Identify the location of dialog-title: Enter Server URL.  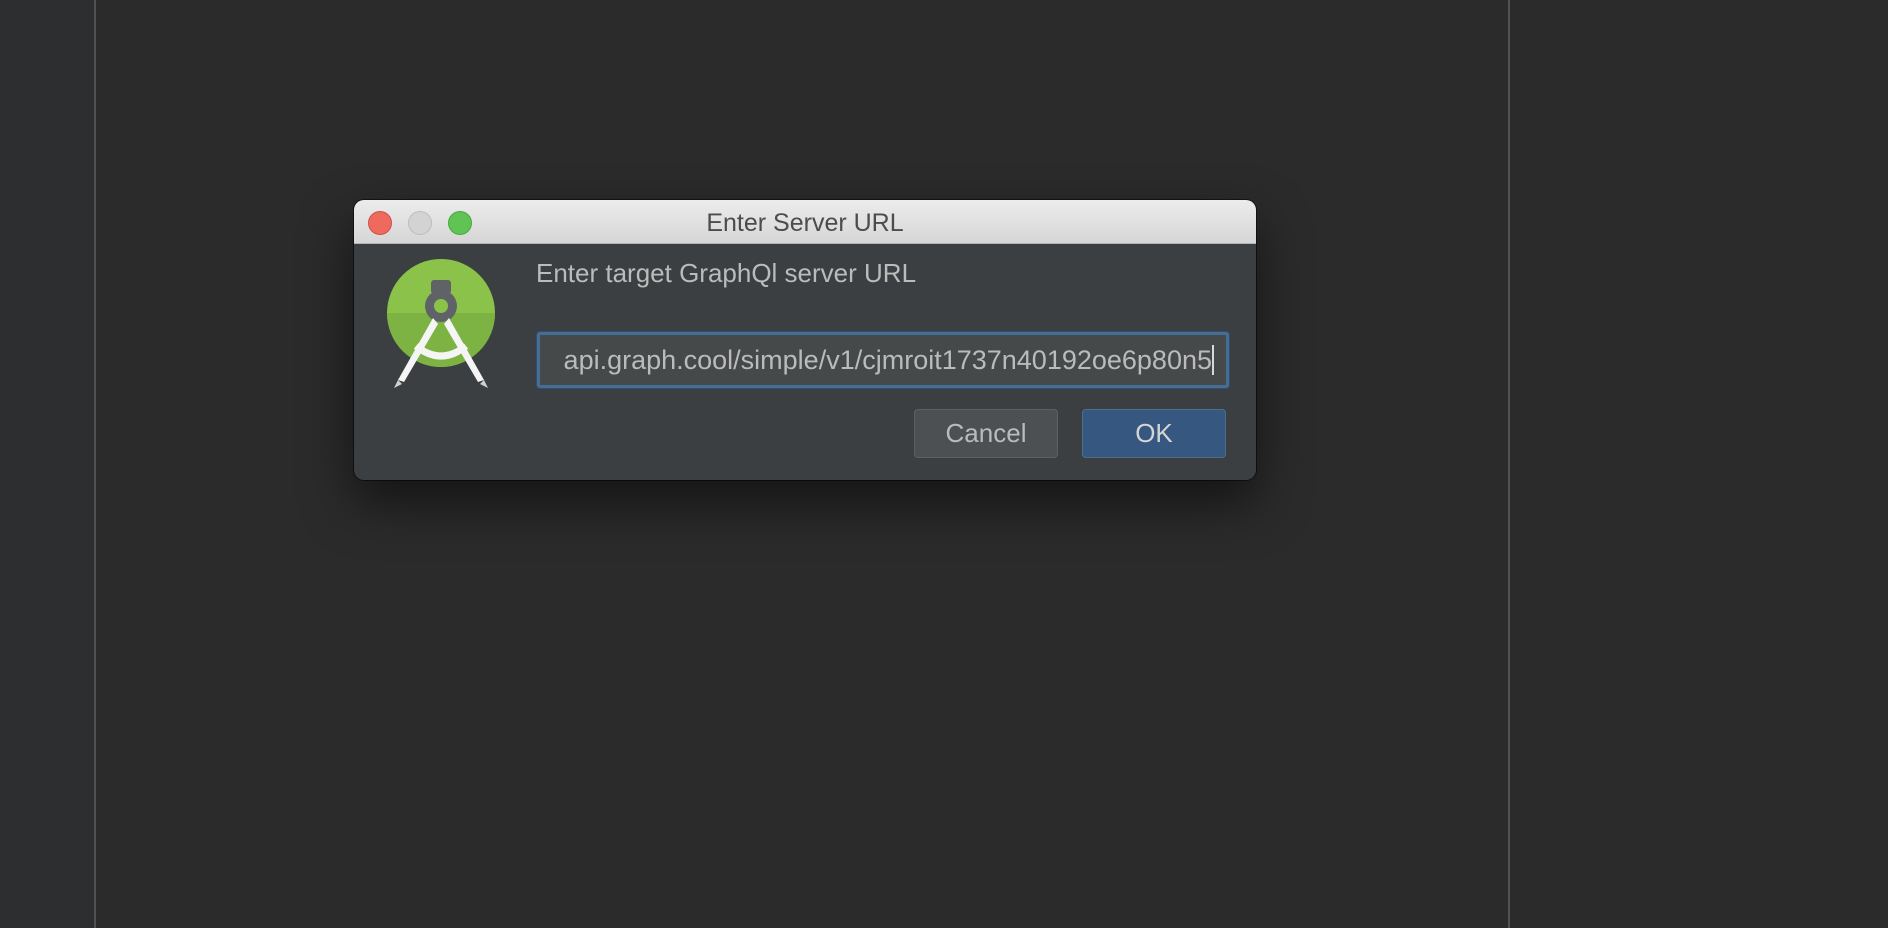
(805, 223).